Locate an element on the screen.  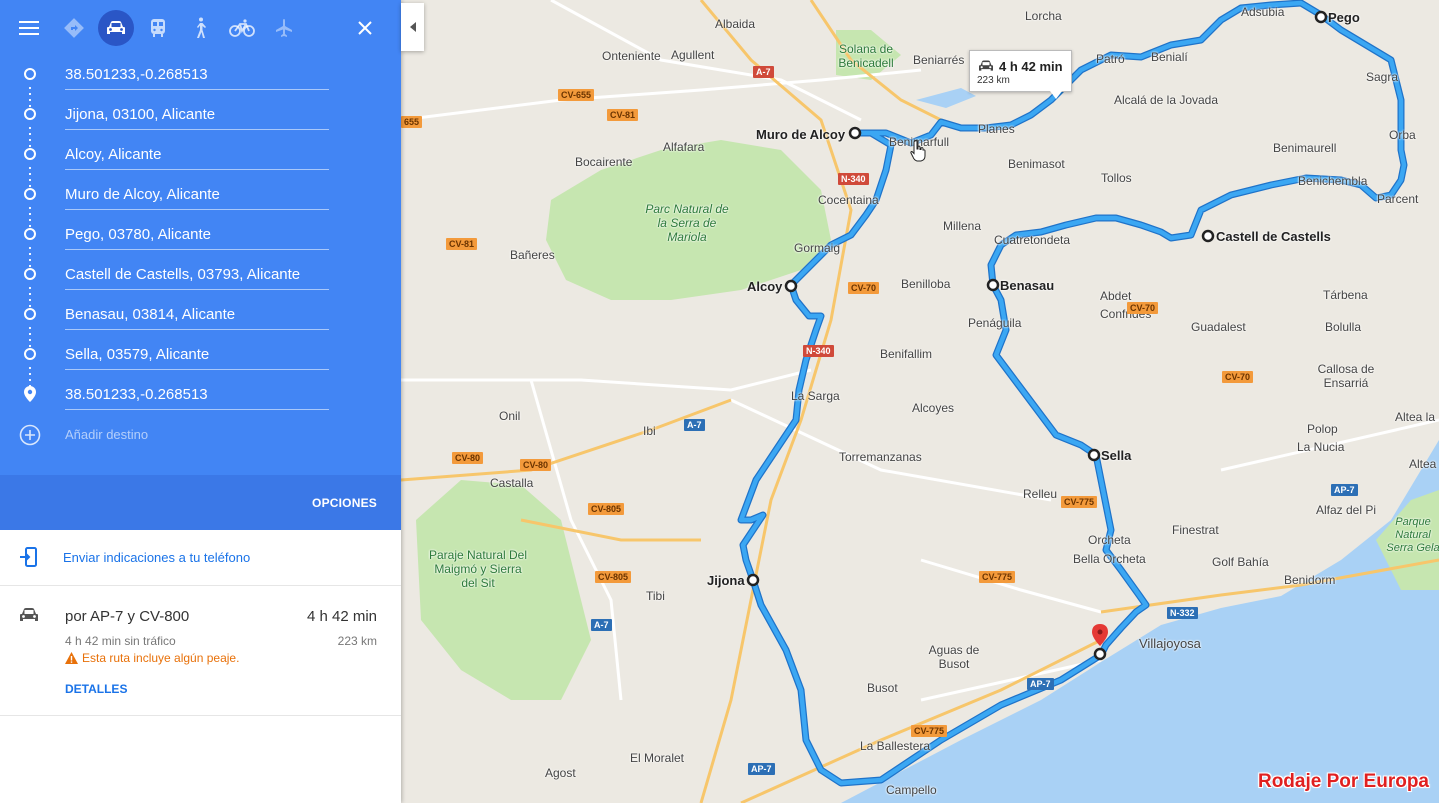
place-label: Benimaurell is located at coordinates (1305, 148).